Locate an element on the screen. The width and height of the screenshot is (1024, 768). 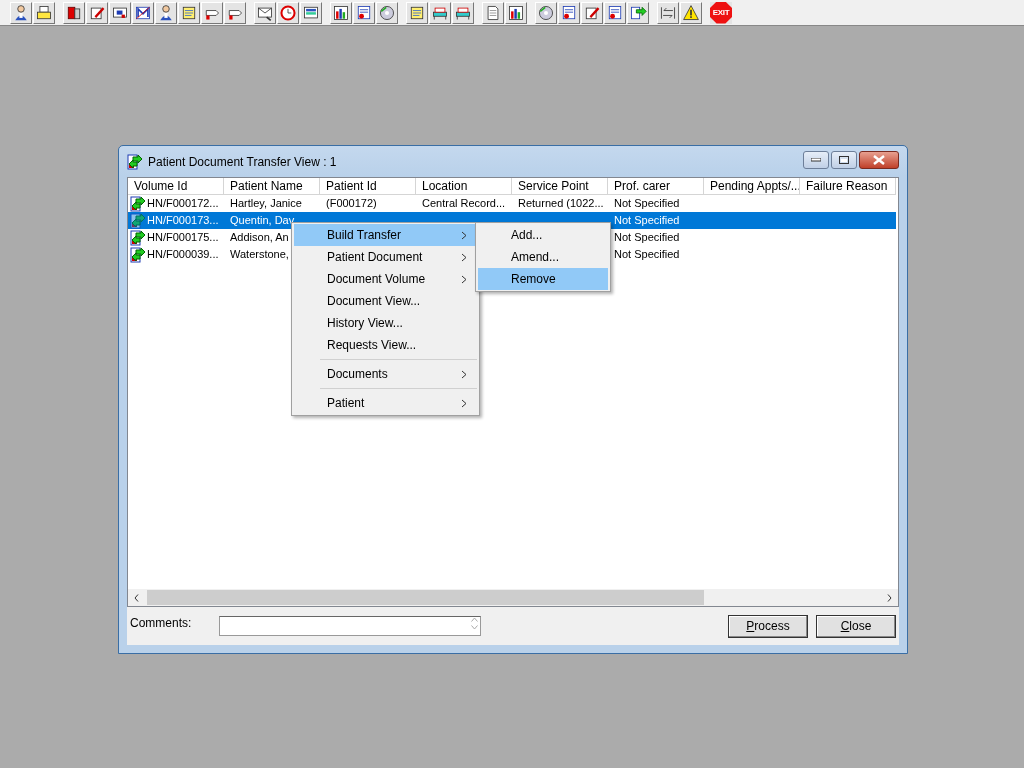
column-header: Volume Id is located at coordinates (176, 186).